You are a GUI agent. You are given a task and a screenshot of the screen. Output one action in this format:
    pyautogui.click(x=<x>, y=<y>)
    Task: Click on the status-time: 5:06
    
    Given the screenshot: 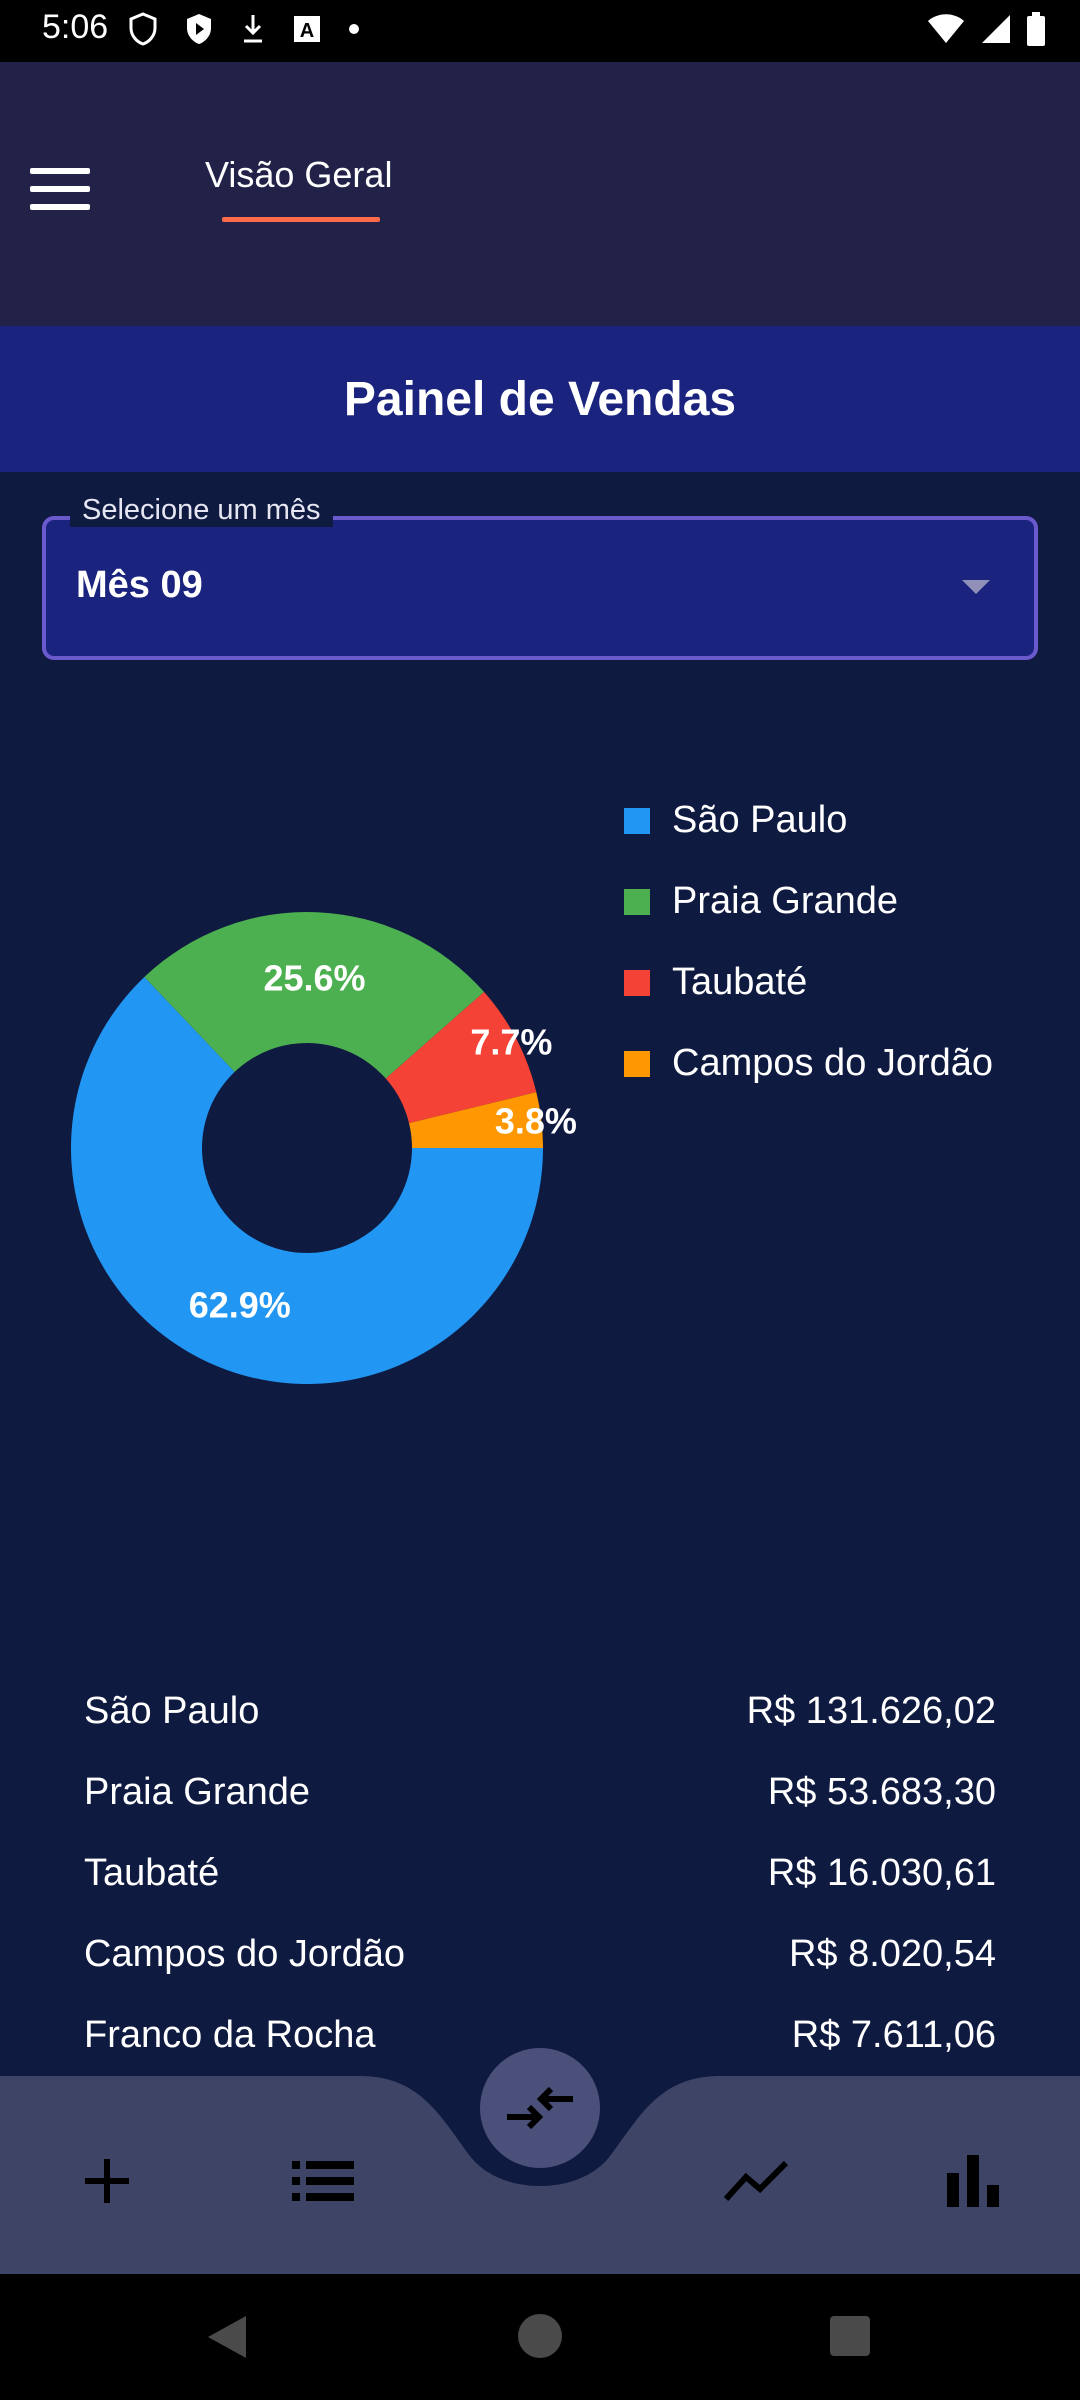 What is the action you would take?
    pyautogui.click(x=75, y=27)
    